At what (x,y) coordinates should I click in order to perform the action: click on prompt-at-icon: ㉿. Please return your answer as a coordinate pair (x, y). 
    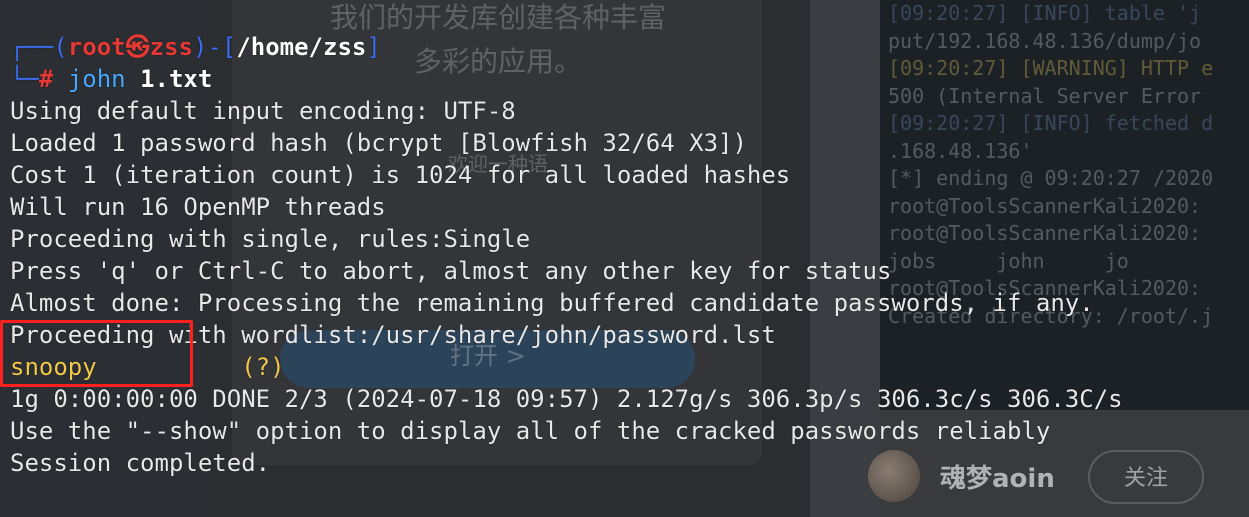
    Looking at the image, I should click on (137, 47).